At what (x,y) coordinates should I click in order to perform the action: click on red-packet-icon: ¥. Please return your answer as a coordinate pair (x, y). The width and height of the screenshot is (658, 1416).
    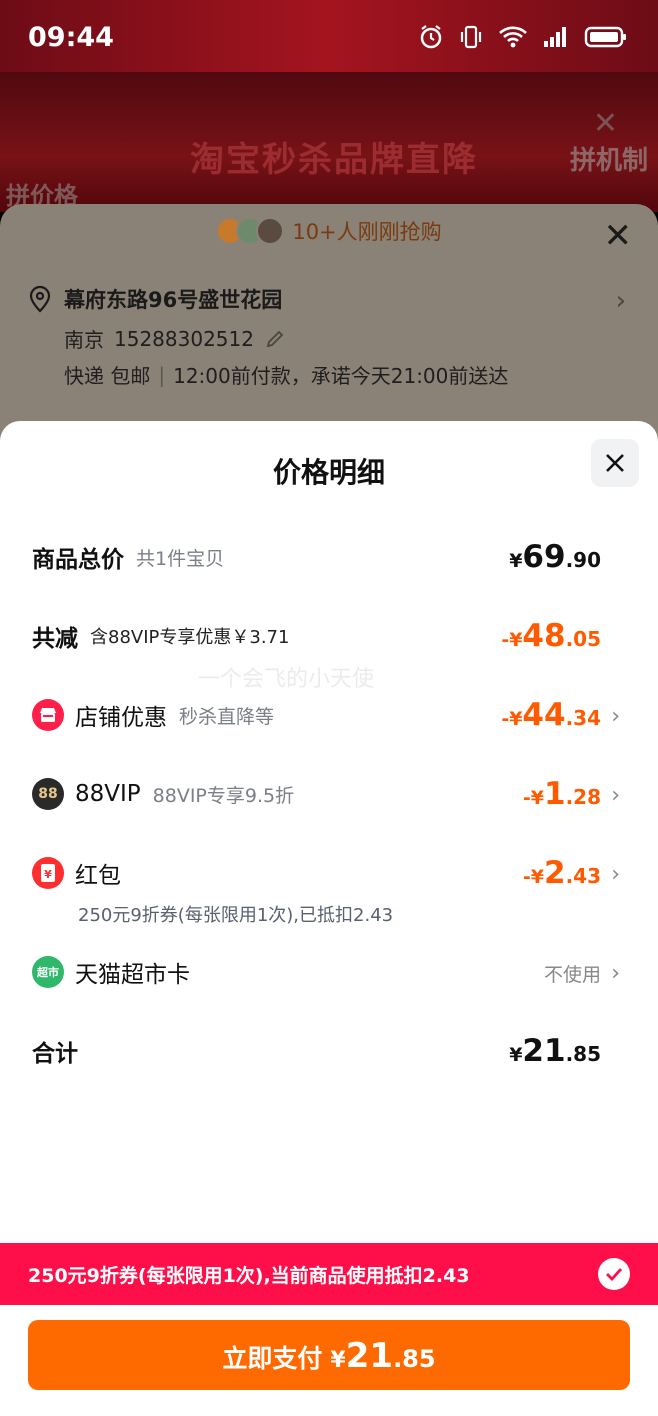
    Looking at the image, I should click on (48, 873).